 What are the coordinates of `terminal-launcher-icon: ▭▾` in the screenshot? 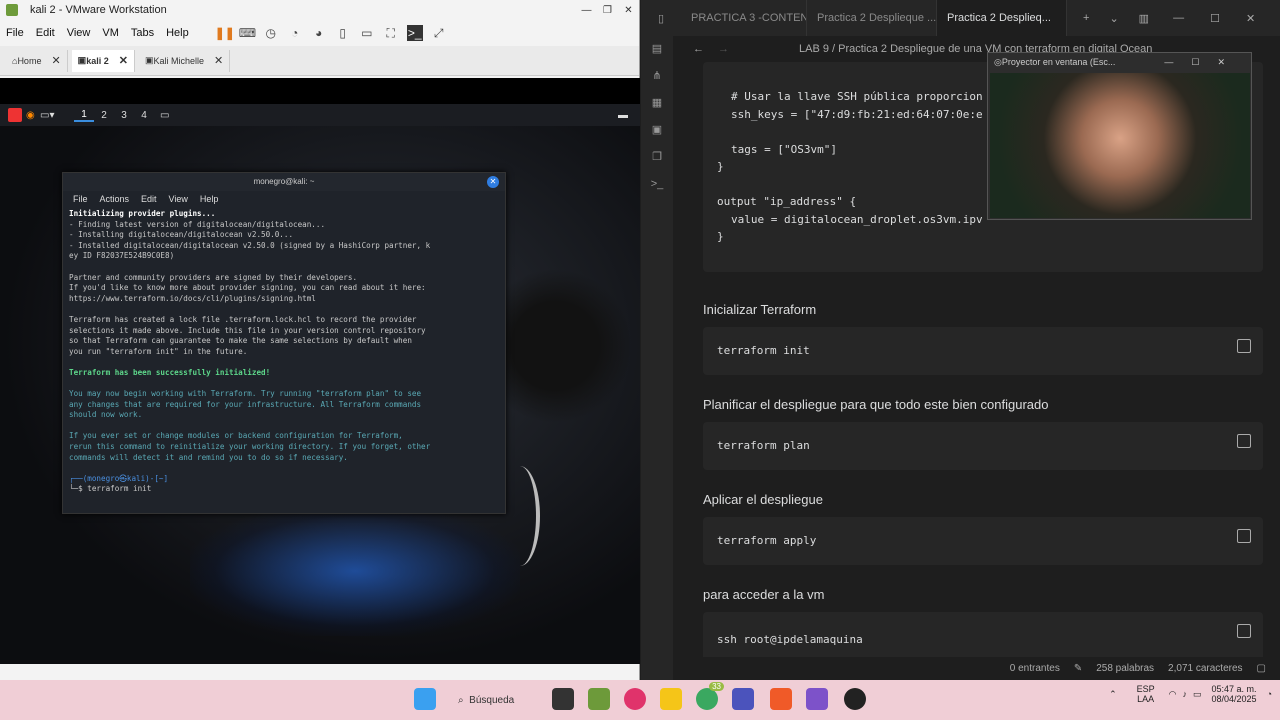 It's located at (49, 115).